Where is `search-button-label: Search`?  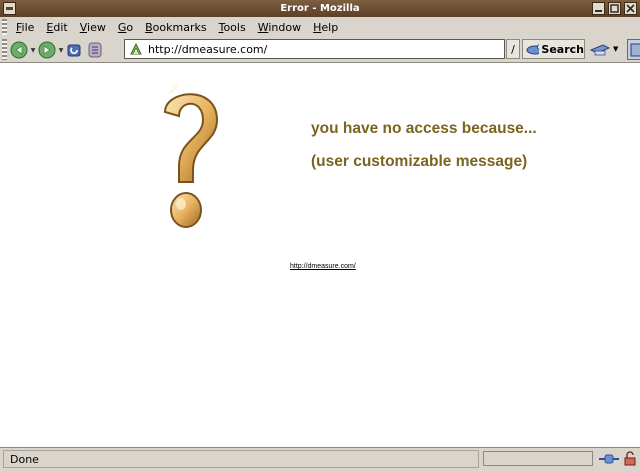
search-button-label: Search is located at coordinates (562, 49).